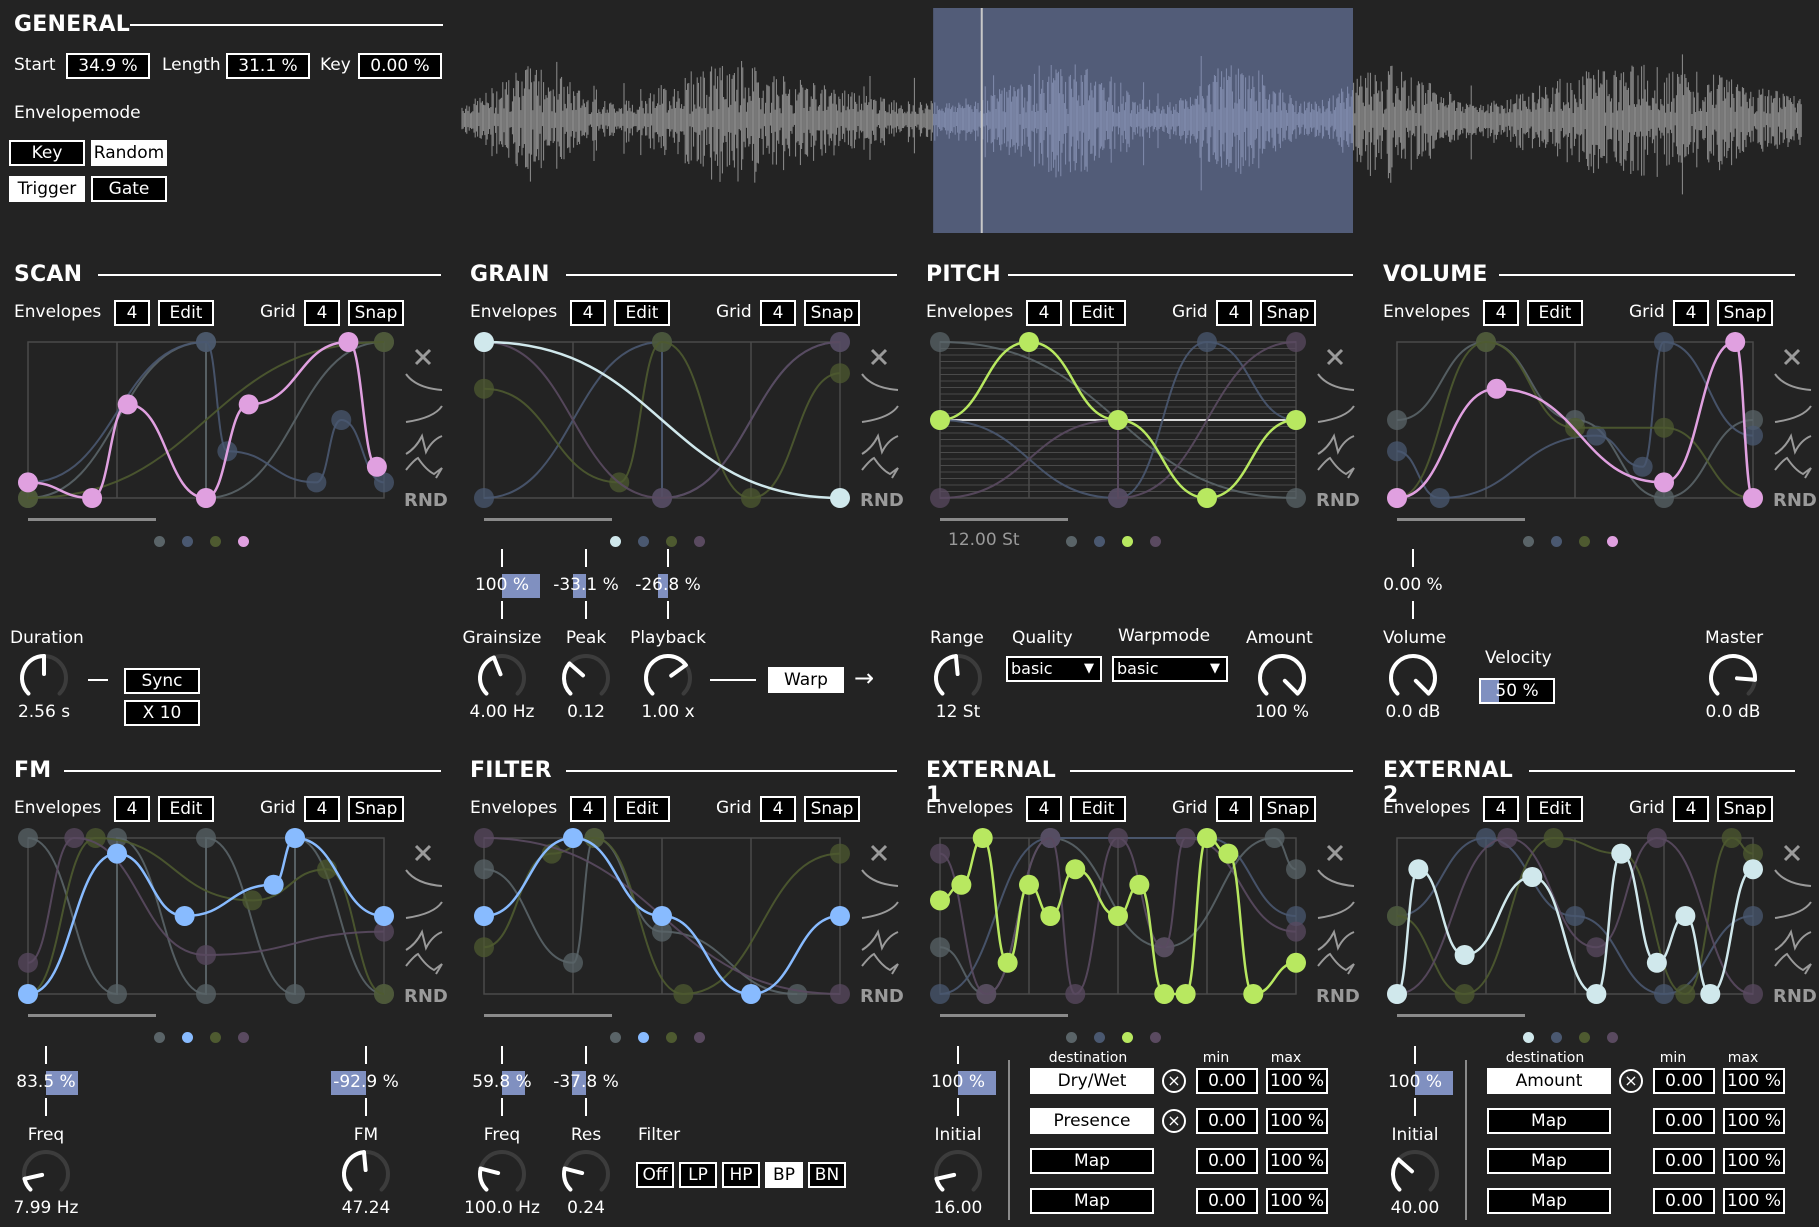 Image resolution: width=1819 pixels, height=1227 pixels. Describe the element at coordinates (1461, 519) in the screenshot. I see `volume-zoom-bar` at that location.